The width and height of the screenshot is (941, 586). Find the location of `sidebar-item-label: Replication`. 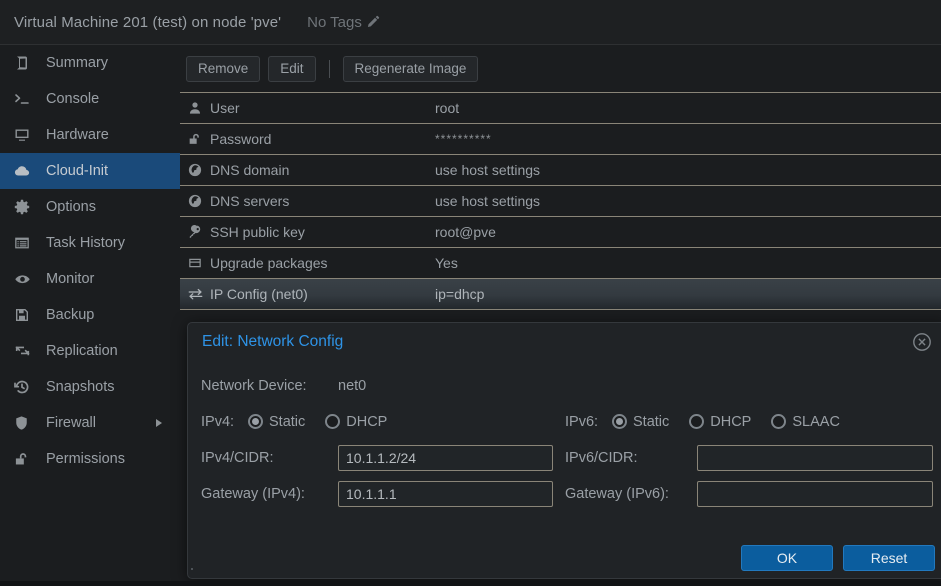

sidebar-item-label: Replication is located at coordinates (82, 351).